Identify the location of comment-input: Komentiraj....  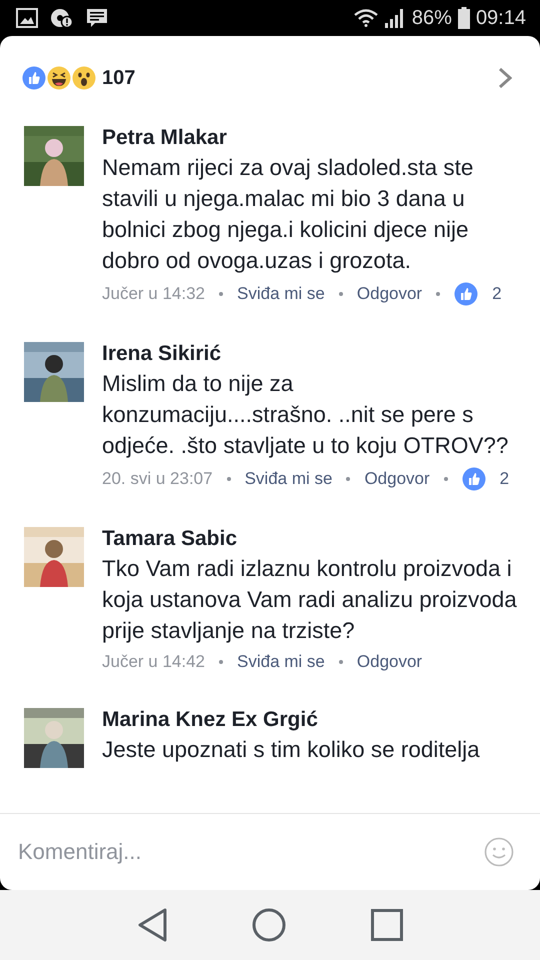
(188, 852).